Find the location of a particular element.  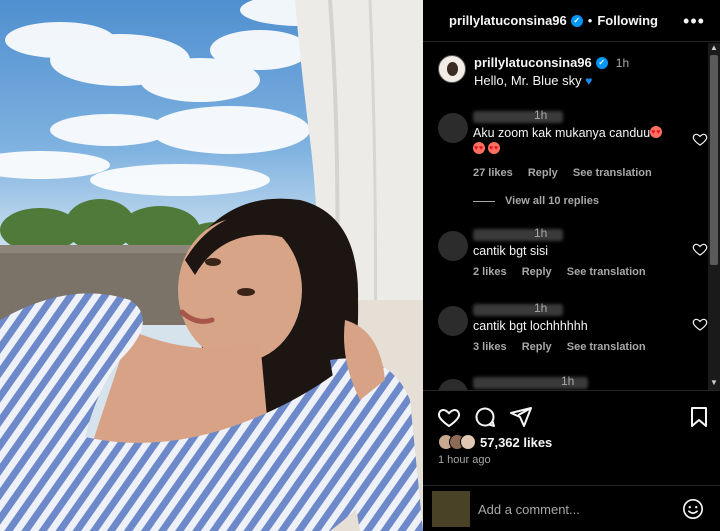

more-horizontal-icon: ••• is located at coordinates (694, 21).